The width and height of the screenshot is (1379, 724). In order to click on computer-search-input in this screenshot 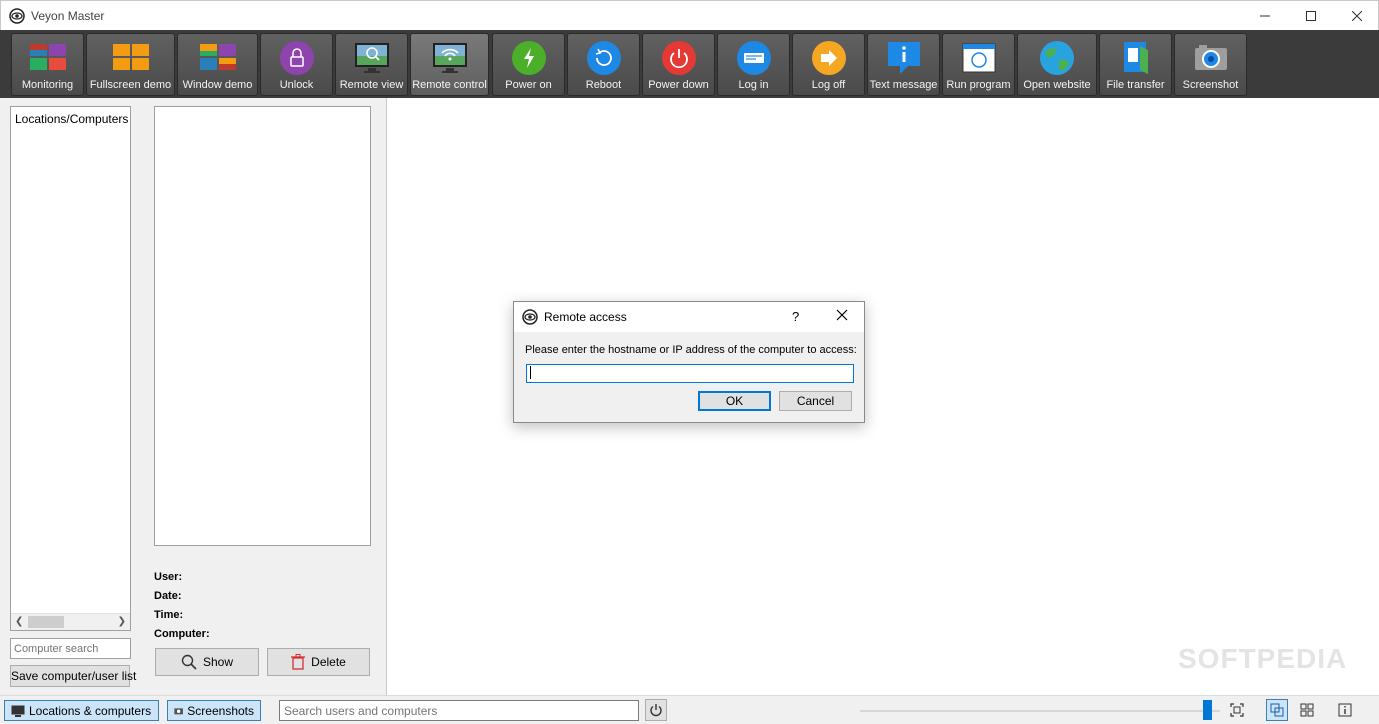, I will do `click(70, 648)`.